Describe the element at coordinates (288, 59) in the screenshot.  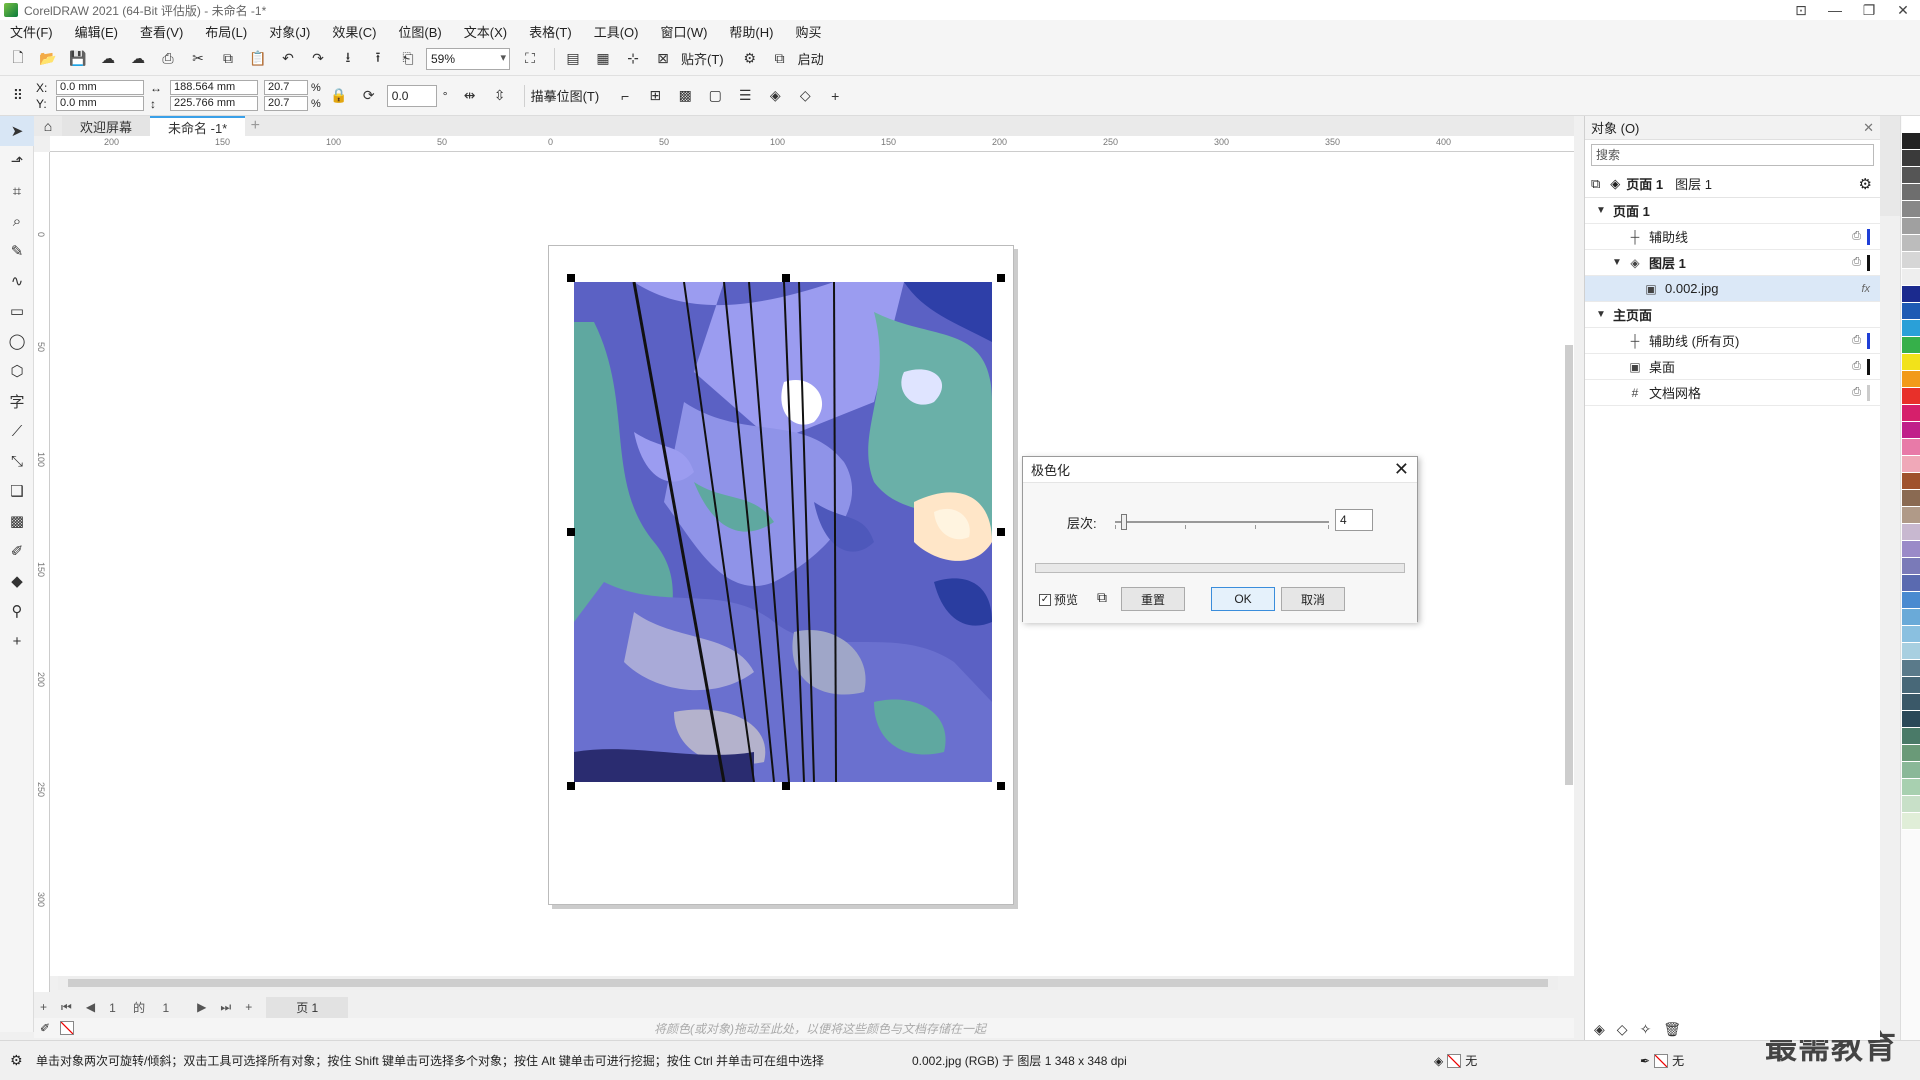
I see `undo-icon: ↶` at that location.